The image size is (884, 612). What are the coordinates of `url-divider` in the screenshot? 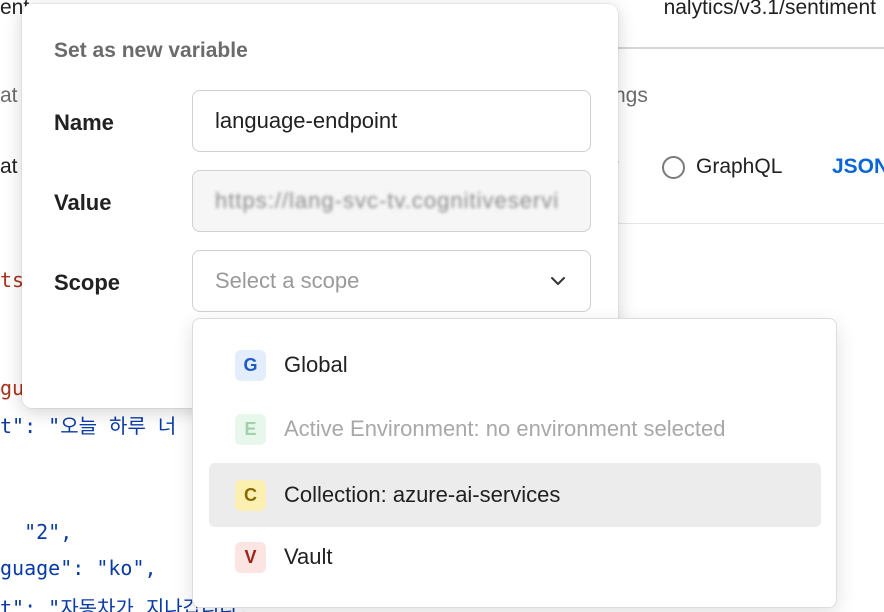 It's located at (742, 48).